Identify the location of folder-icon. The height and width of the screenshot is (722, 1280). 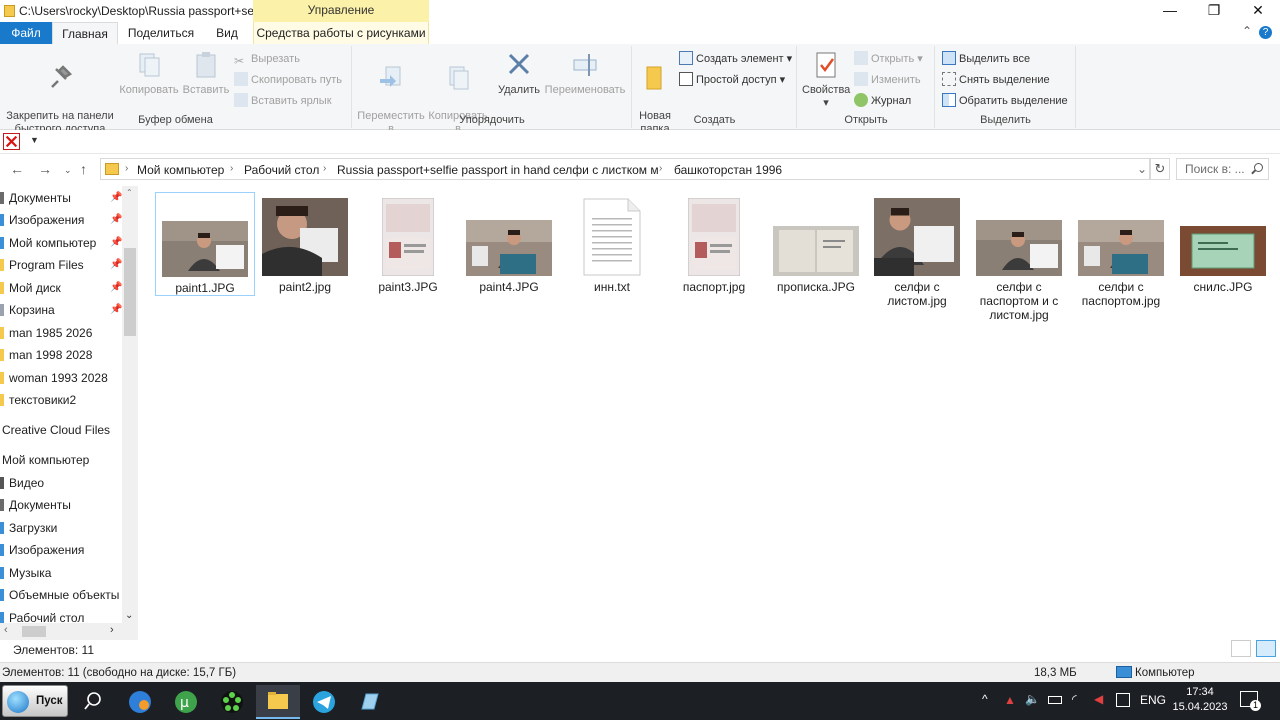
(2, 310).